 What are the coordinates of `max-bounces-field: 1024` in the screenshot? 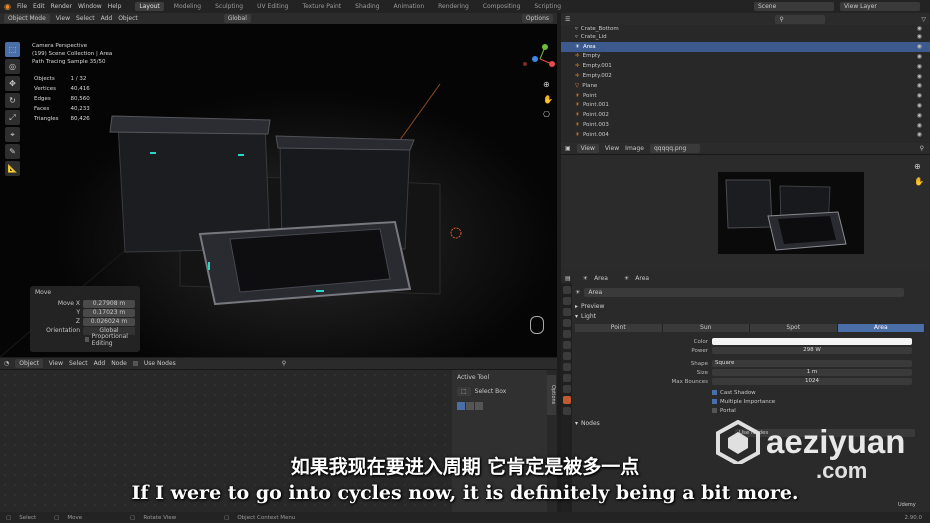 It's located at (812, 381).